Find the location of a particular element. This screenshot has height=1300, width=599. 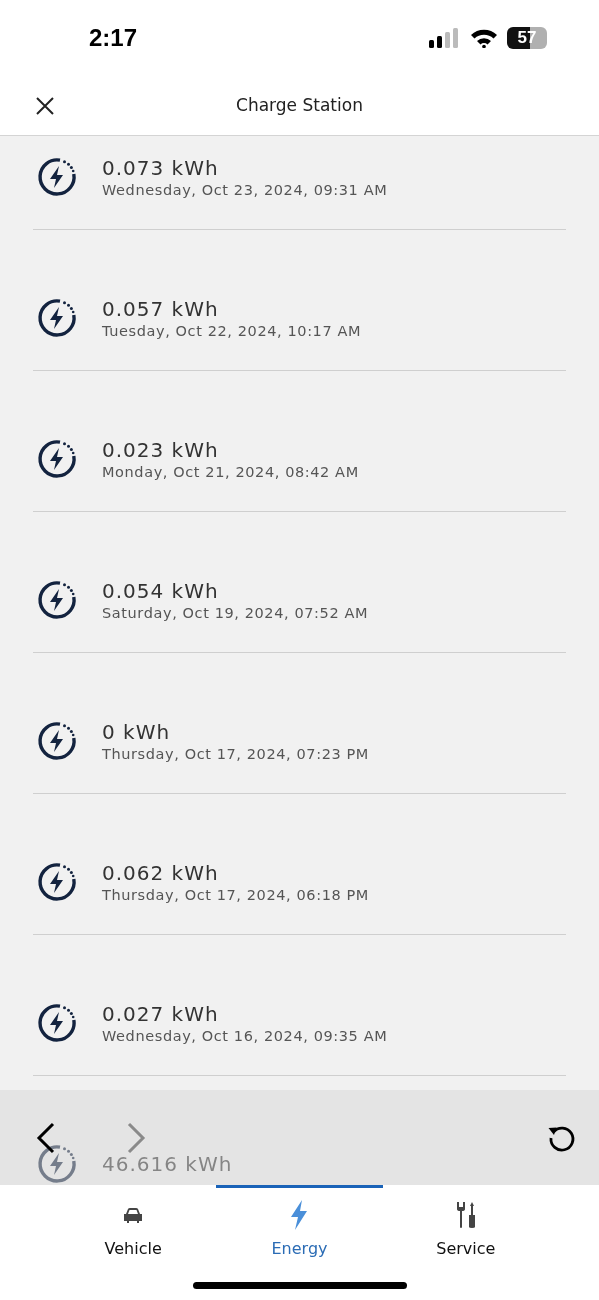

signal-icon is located at coordinates (445, 37).